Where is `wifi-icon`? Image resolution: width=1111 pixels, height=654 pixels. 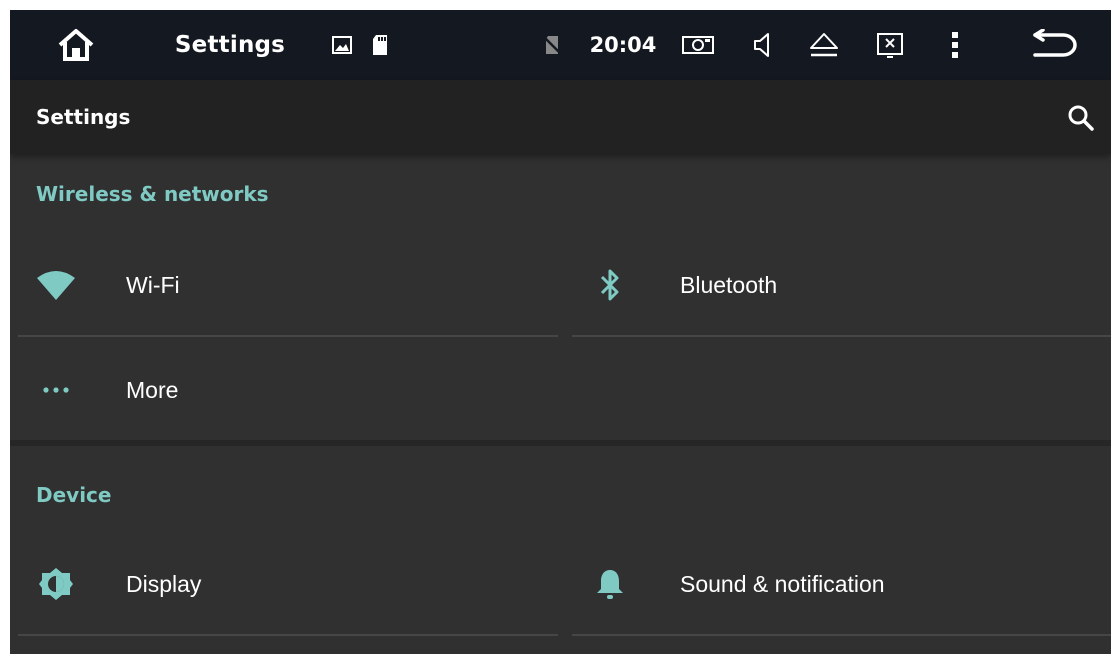 wifi-icon is located at coordinates (56, 285).